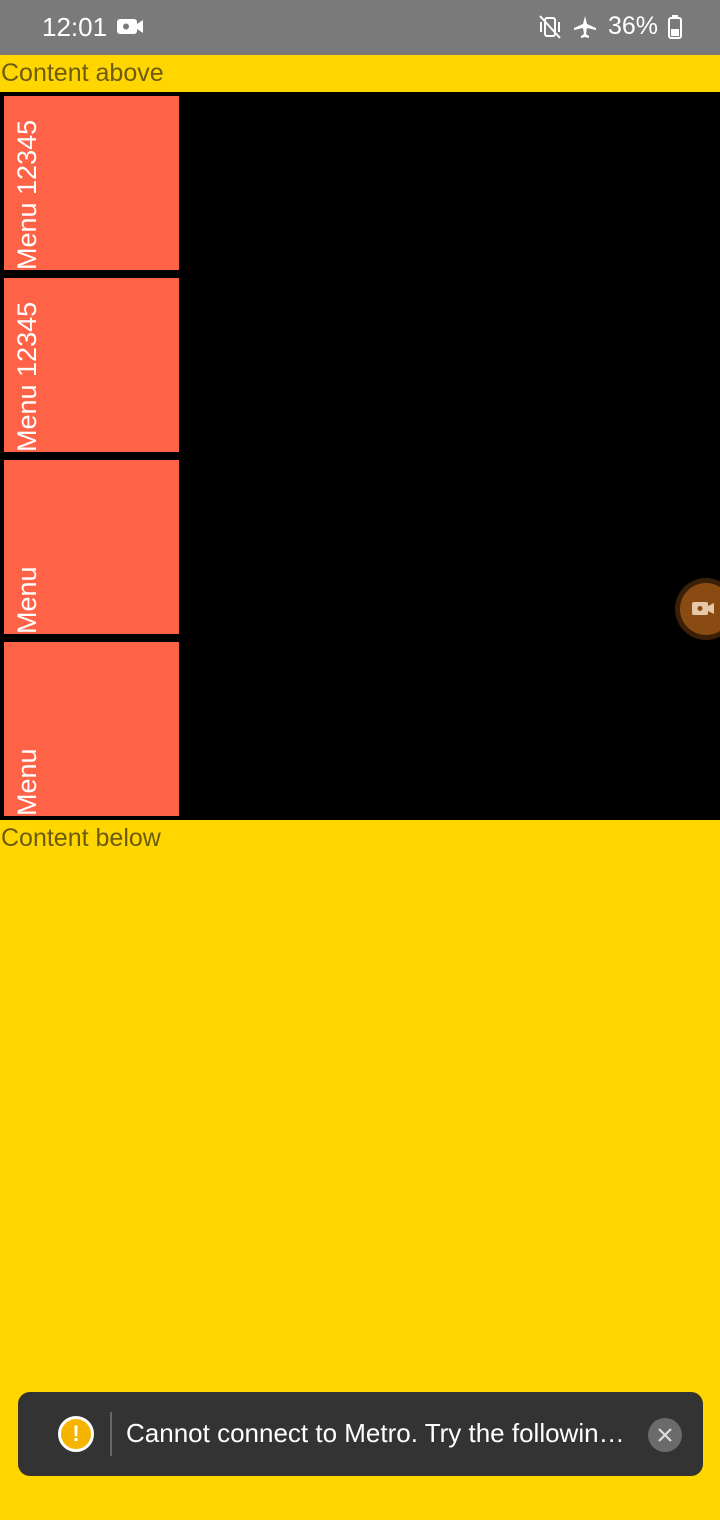 The height and width of the screenshot is (1520, 720). I want to click on menu-item-4: Menu, so click(91, 729).